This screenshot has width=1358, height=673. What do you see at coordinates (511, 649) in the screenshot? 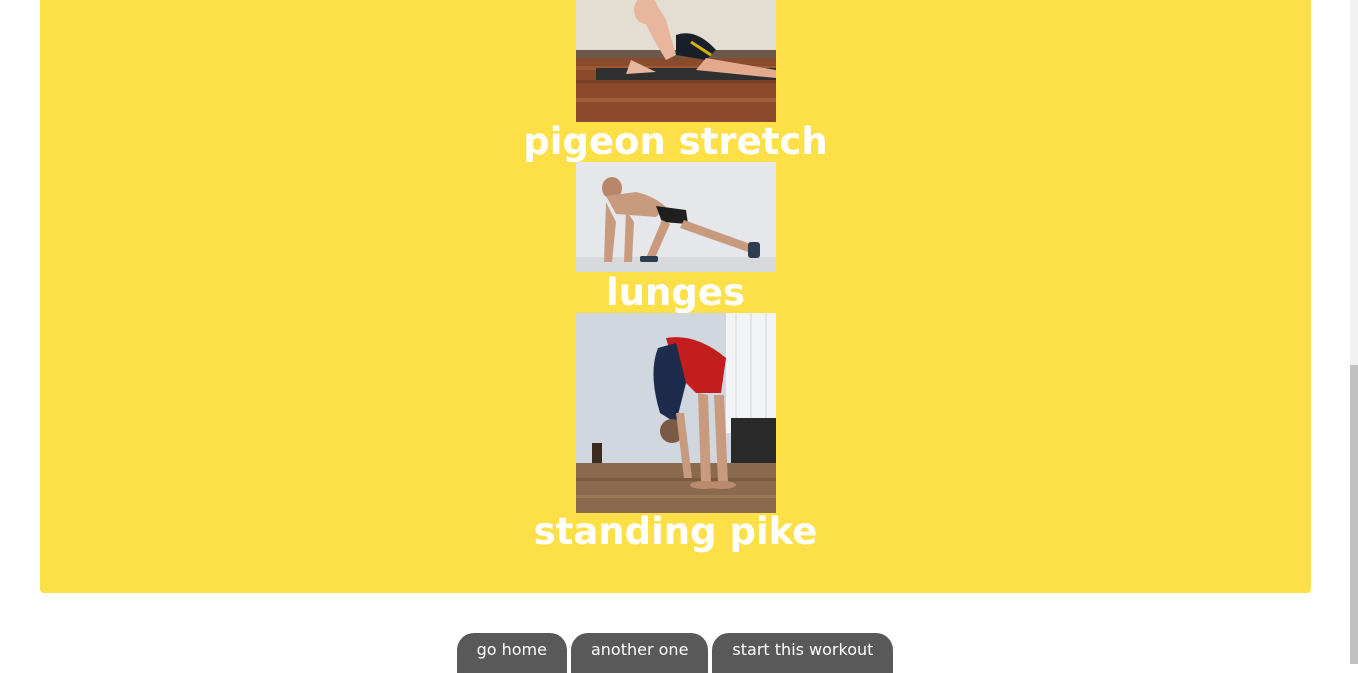
I see `go-home-label: go home` at bounding box center [511, 649].